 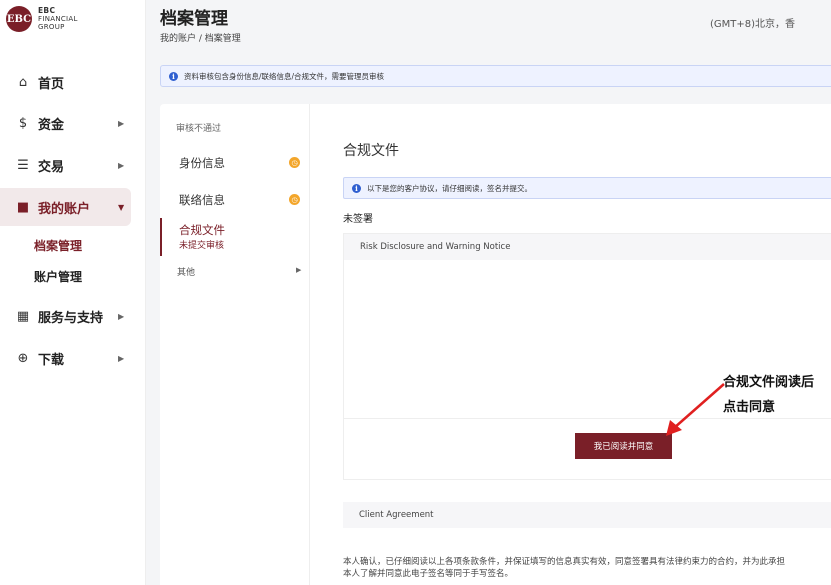 I want to click on nav-item-funds: $ 资金 ▶, so click(x=65, y=123).